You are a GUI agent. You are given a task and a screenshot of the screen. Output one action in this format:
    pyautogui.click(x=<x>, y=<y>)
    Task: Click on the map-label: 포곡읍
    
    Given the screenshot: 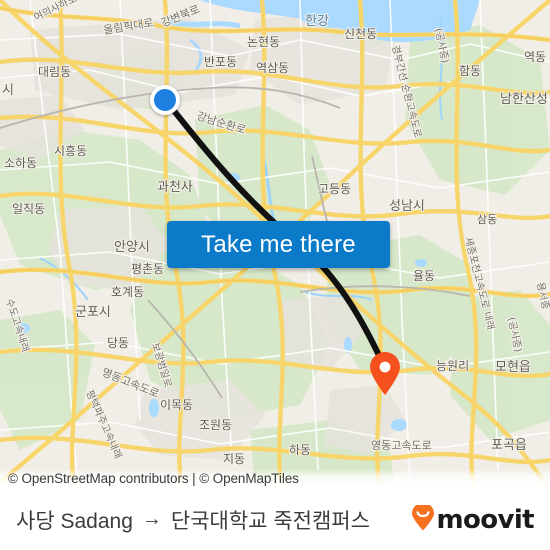 What is the action you would take?
    pyautogui.click(x=509, y=445)
    